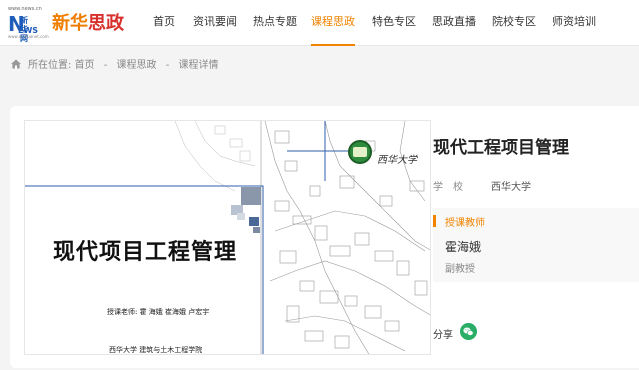  I want to click on cover-university: 西华大学, so click(397, 160).